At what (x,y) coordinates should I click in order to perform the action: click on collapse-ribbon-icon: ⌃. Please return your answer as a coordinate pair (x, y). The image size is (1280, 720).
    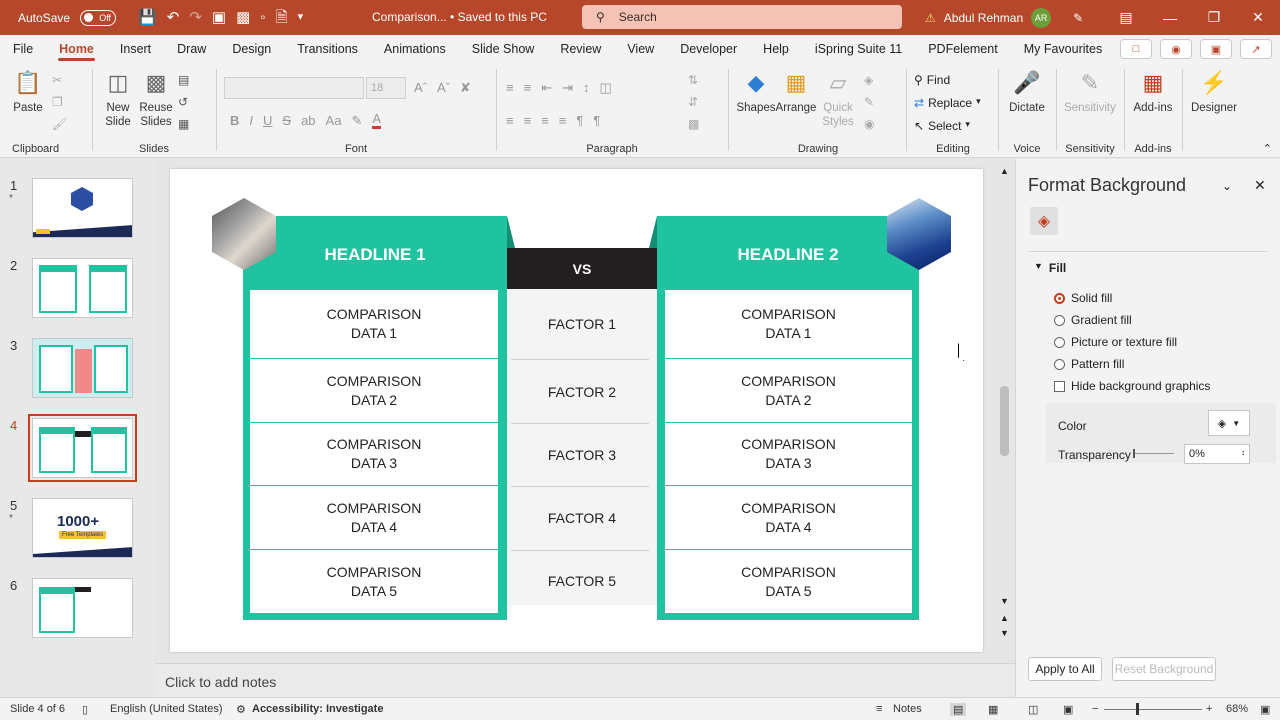
    Looking at the image, I should click on (1267, 148).